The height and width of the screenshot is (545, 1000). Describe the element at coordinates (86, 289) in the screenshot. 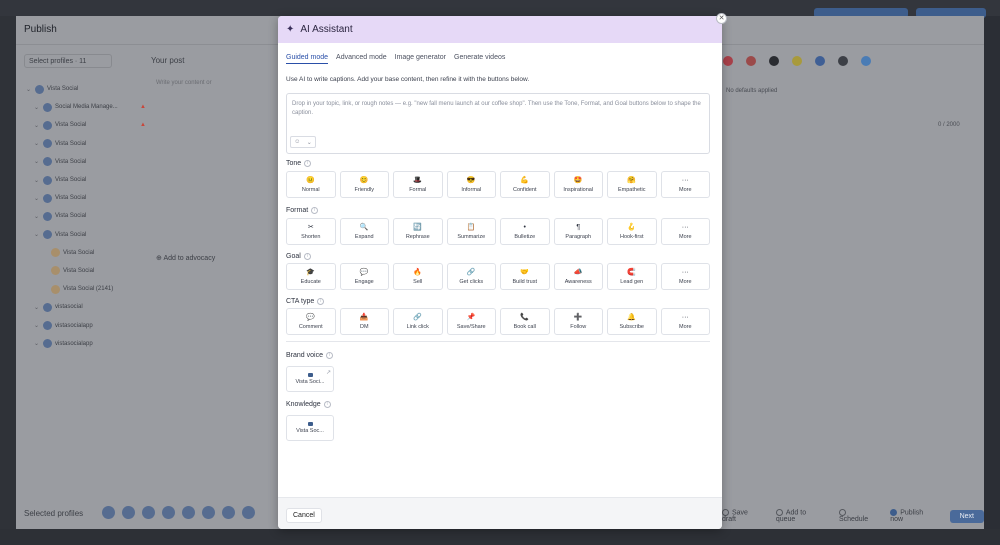

I see `profile-row: Vista Social (2141)` at that location.